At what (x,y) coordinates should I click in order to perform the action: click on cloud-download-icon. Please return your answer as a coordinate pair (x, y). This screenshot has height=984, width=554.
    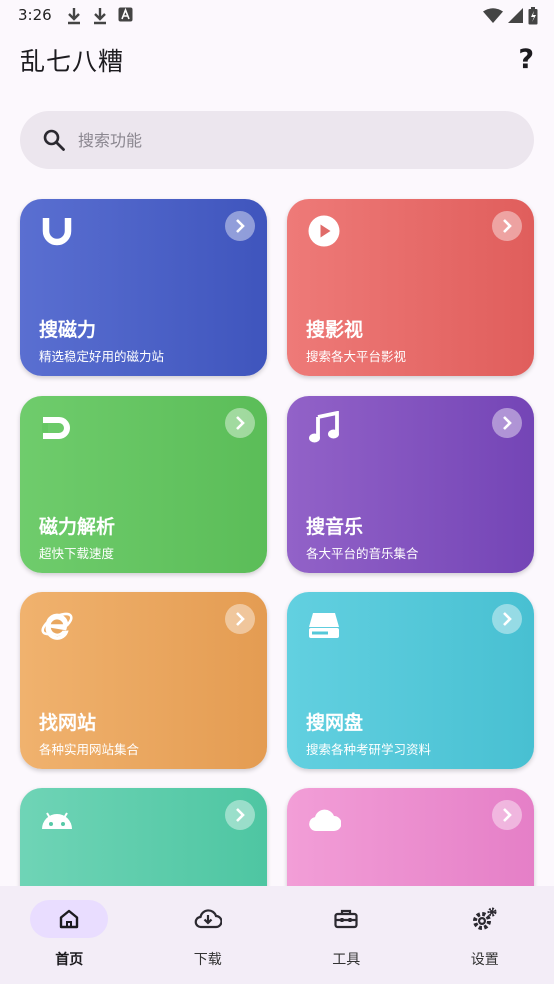
    Looking at the image, I should click on (208, 919).